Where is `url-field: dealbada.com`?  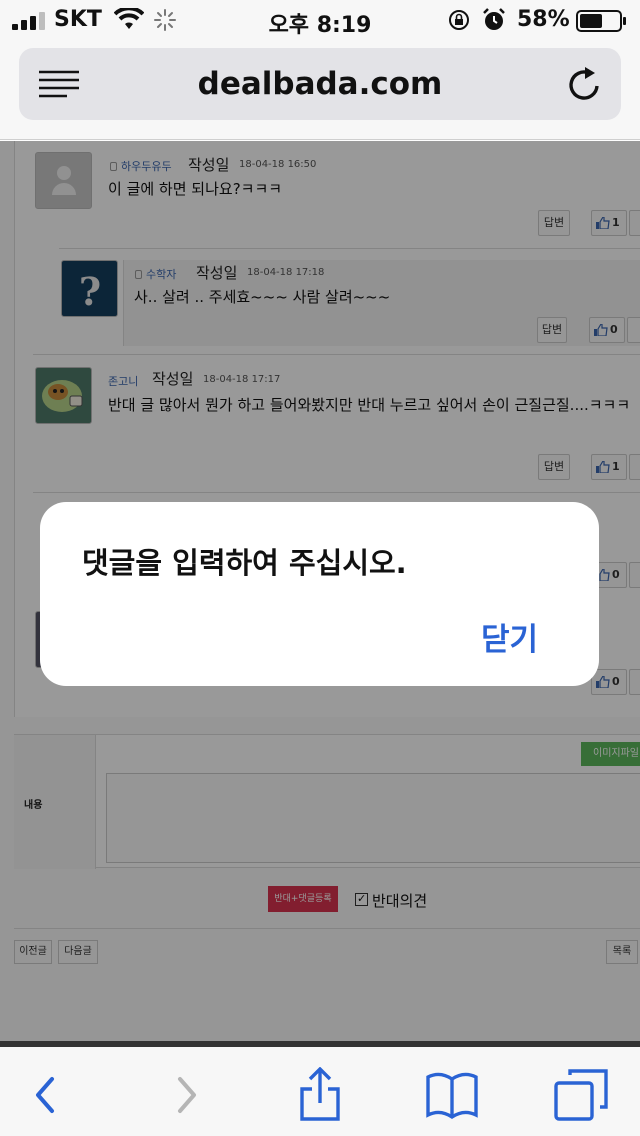 url-field: dealbada.com is located at coordinates (320, 84).